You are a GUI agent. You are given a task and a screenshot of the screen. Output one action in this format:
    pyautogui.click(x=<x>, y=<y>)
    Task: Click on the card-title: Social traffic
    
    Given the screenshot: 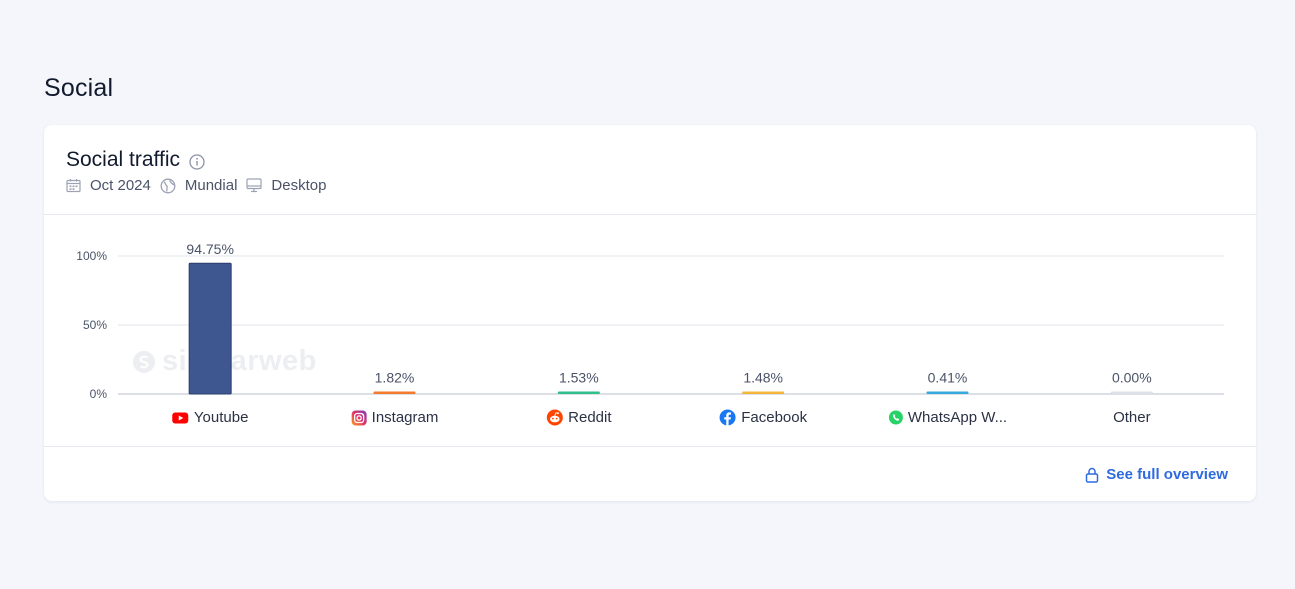 What is the action you would take?
    pyautogui.click(x=123, y=159)
    